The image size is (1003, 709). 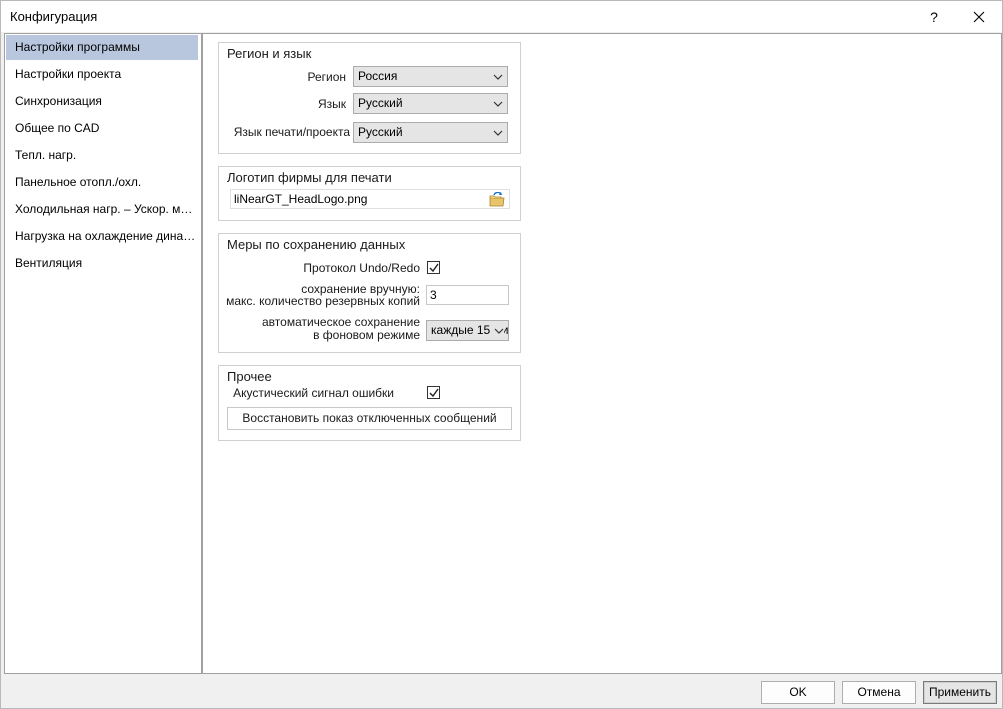 I want to click on close-icon, so click(x=979, y=16).